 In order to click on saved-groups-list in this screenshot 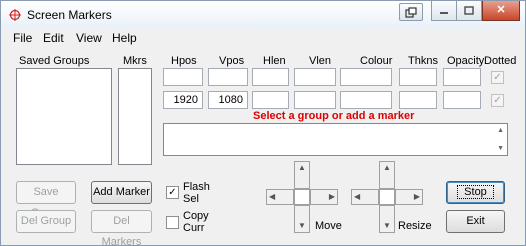, I will do `click(64, 116)`.